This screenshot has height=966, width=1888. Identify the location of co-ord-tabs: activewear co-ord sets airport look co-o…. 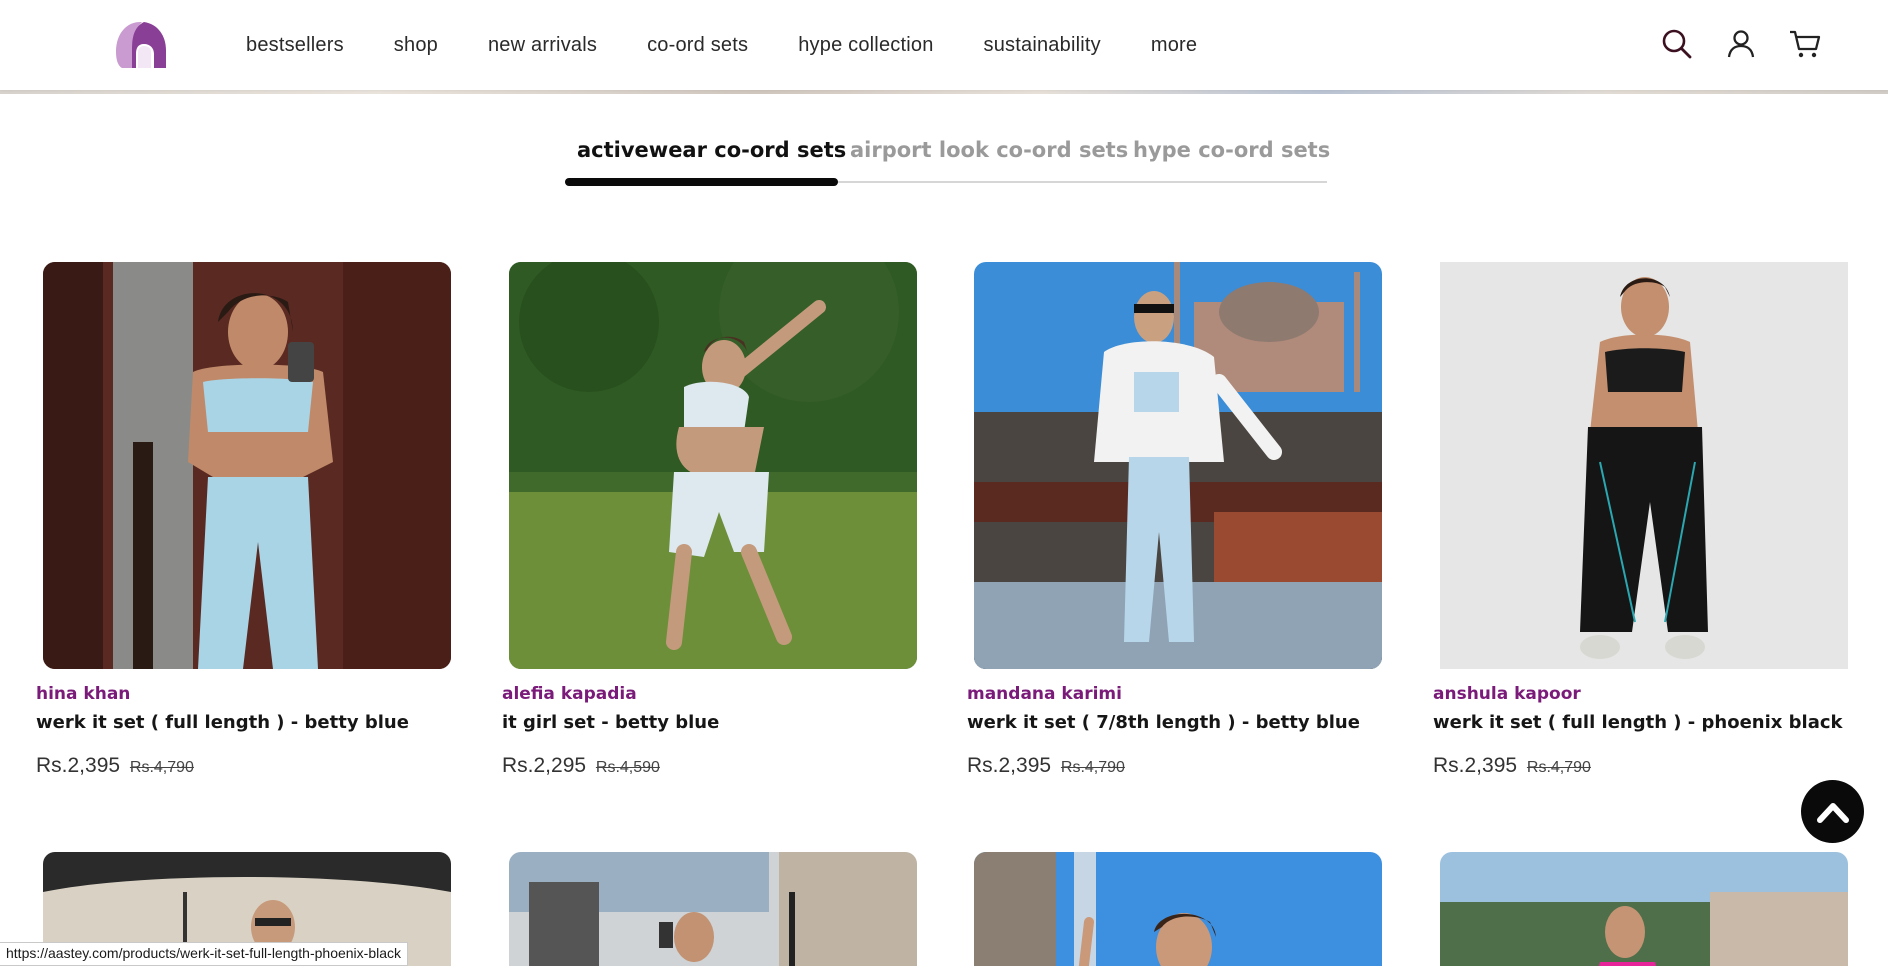
(947, 158).